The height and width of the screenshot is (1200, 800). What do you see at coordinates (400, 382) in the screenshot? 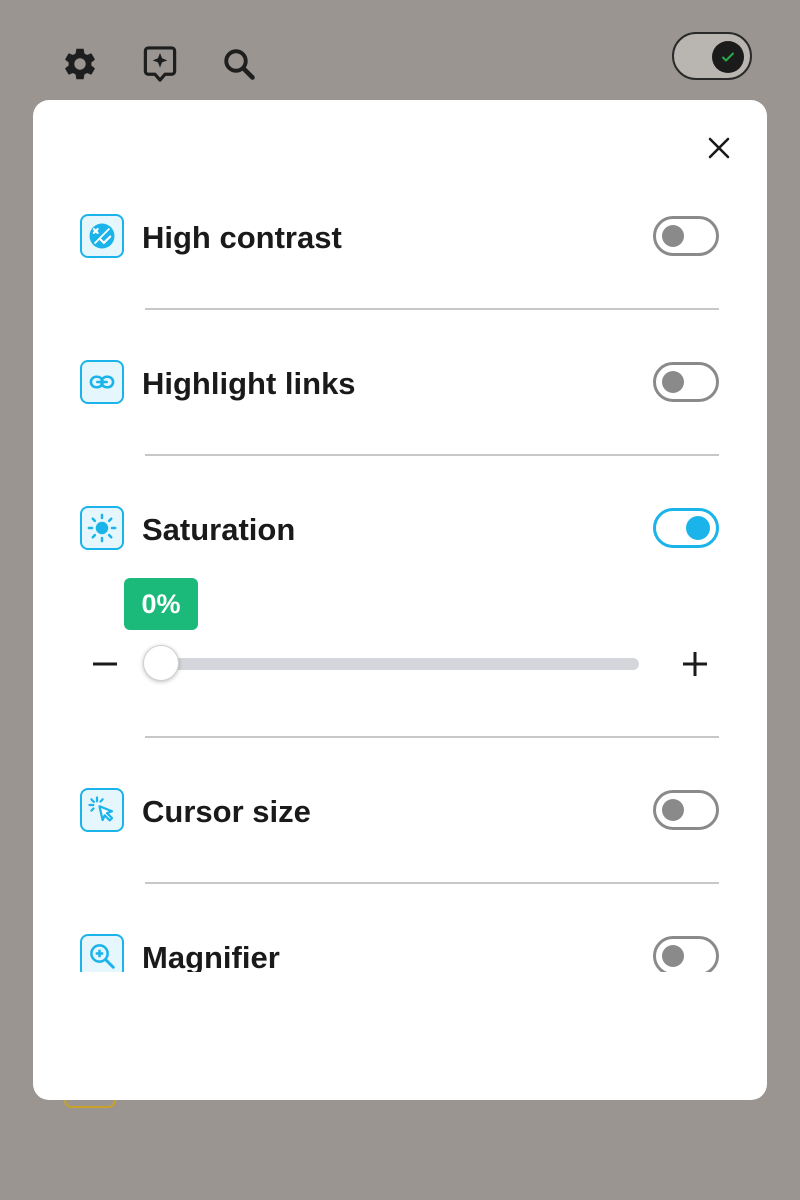
I see `feature-row-highlight-links: Highlight links` at bounding box center [400, 382].